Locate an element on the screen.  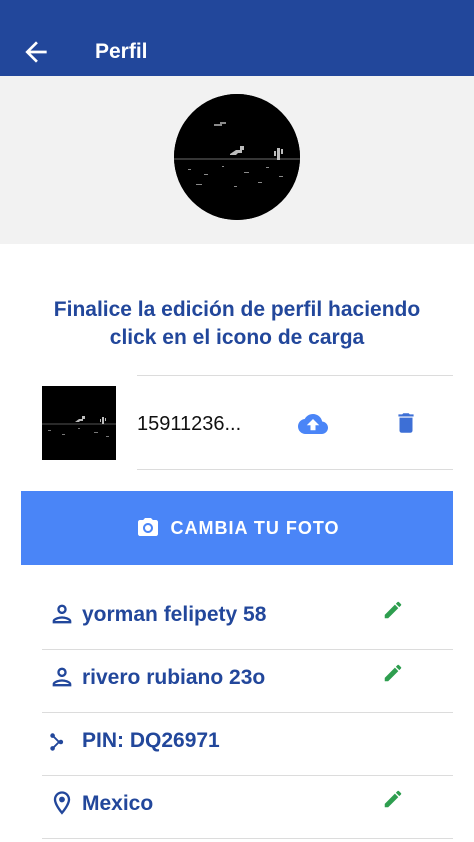
field-first-name: yorman felipety 58 is located at coordinates (247, 618).